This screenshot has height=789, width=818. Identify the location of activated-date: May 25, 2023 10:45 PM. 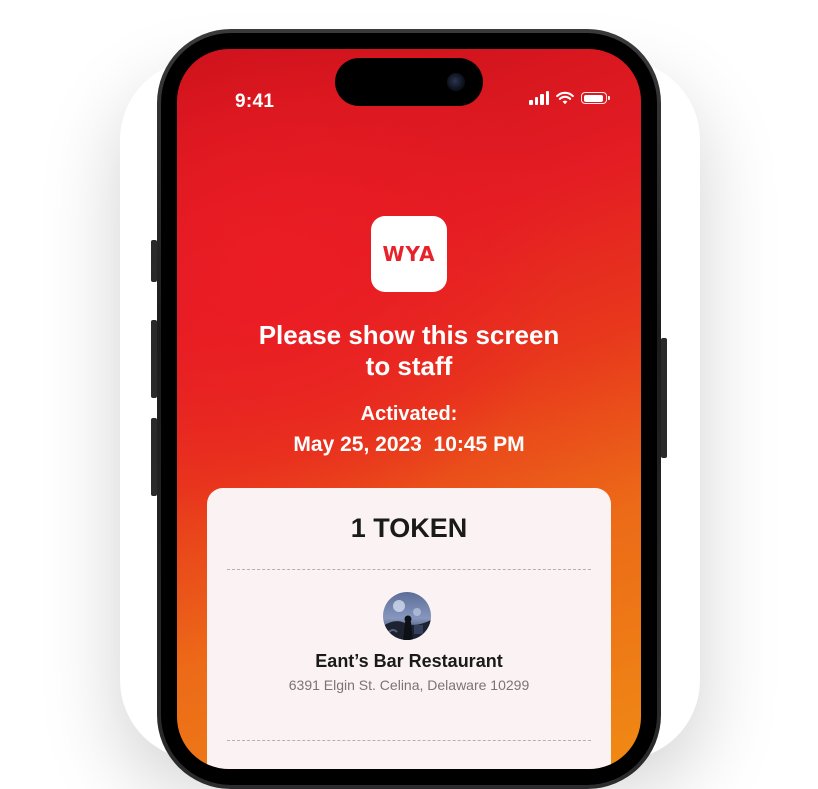
(409, 444).